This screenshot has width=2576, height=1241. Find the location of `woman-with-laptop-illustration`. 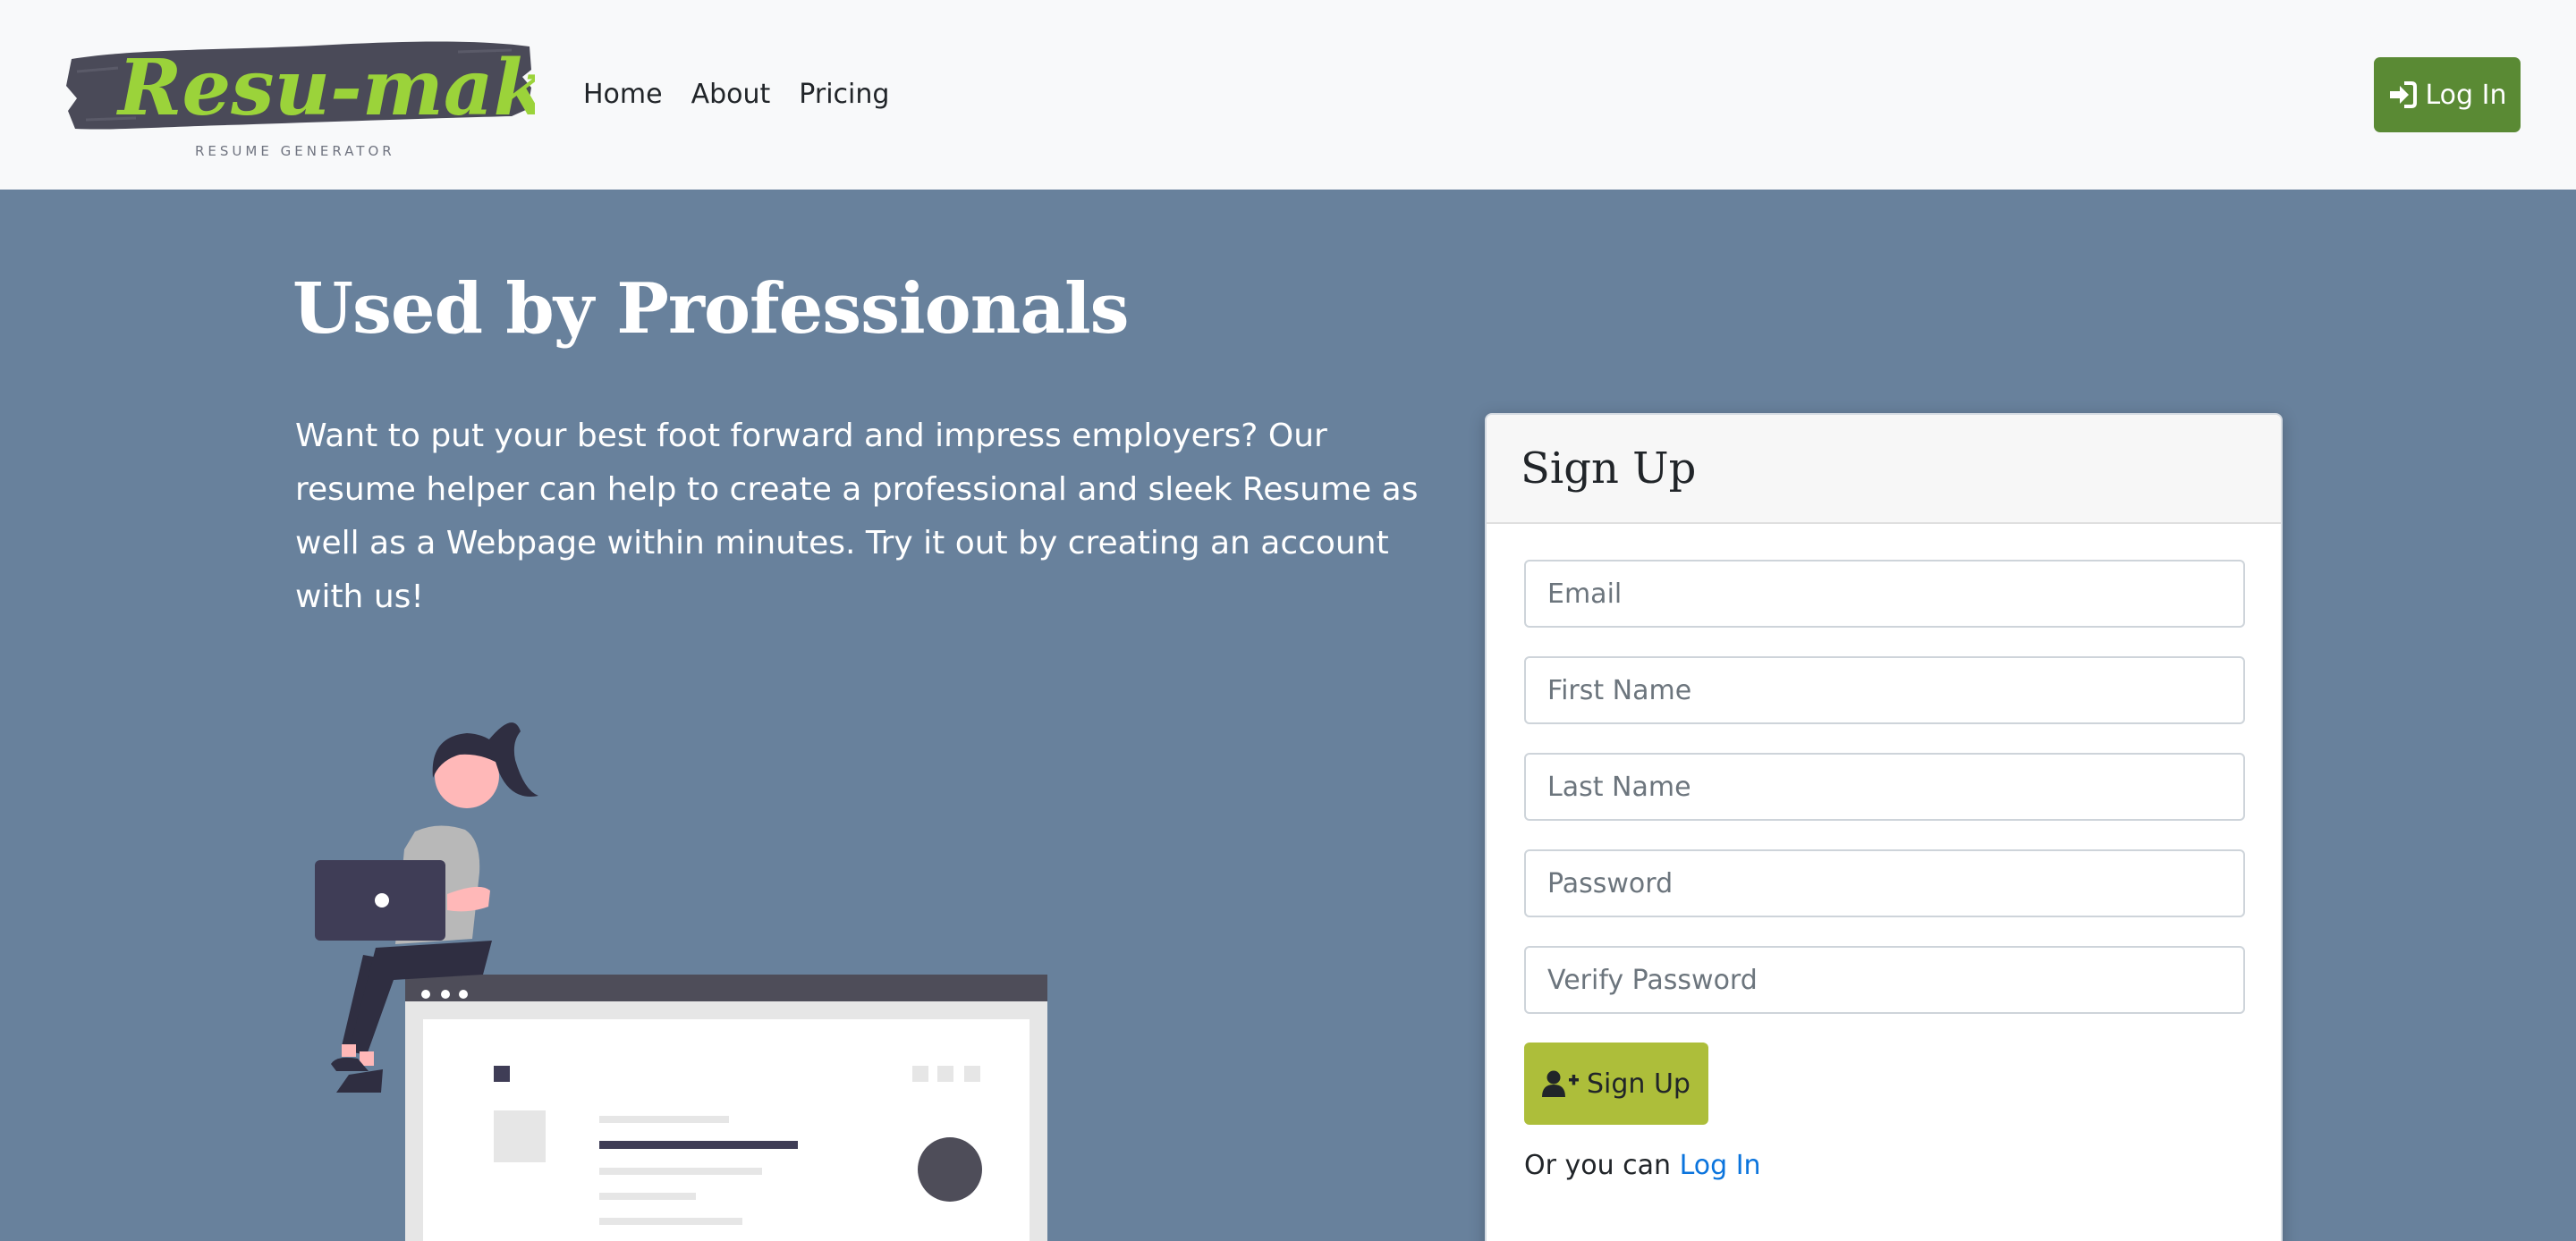

woman-with-laptop-illustration is located at coordinates (681, 981).